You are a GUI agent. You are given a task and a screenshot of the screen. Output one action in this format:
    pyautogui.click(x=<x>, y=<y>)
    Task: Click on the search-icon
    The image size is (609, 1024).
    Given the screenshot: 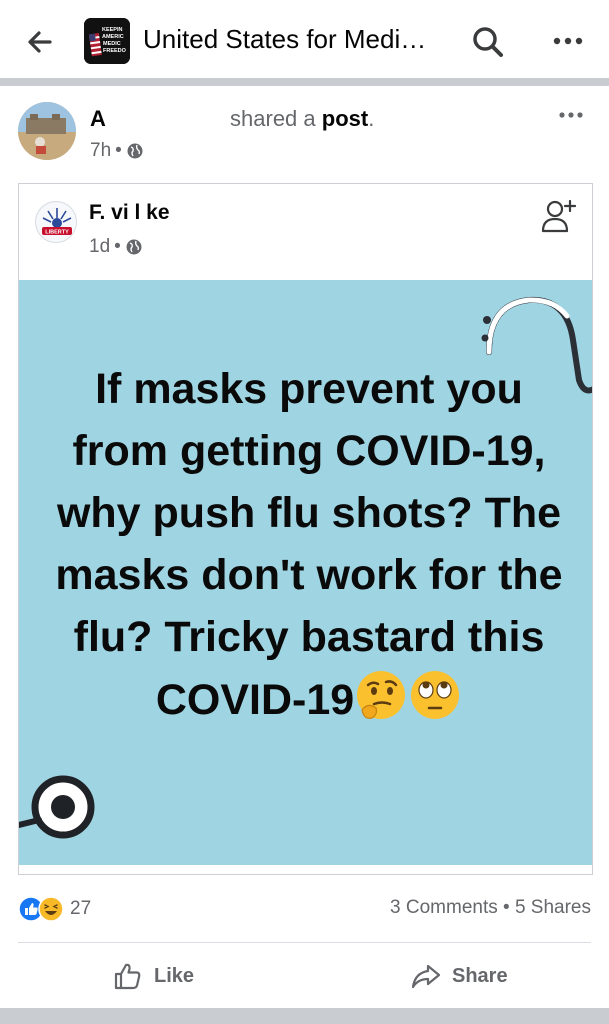 What is the action you would take?
    pyautogui.click(x=488, y=42)
    